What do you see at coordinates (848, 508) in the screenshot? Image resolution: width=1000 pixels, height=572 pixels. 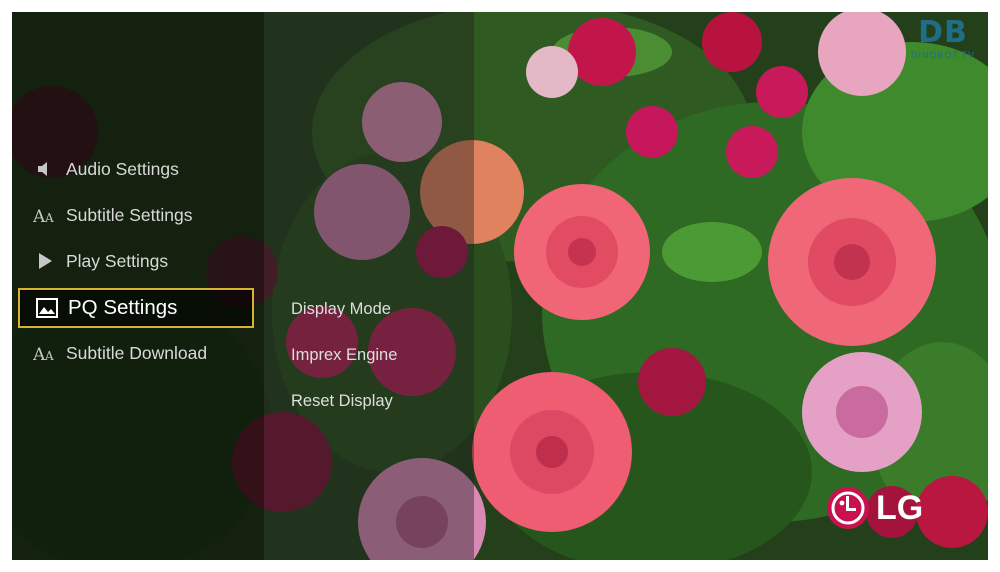 I see `lg-face-icon` at bounding box center [848, 508].